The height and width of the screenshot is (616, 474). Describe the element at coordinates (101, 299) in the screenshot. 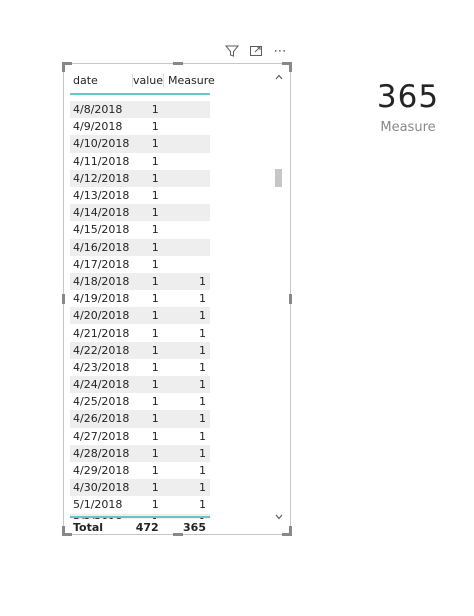

I see `cell-date: 4/19/2018` at that location.